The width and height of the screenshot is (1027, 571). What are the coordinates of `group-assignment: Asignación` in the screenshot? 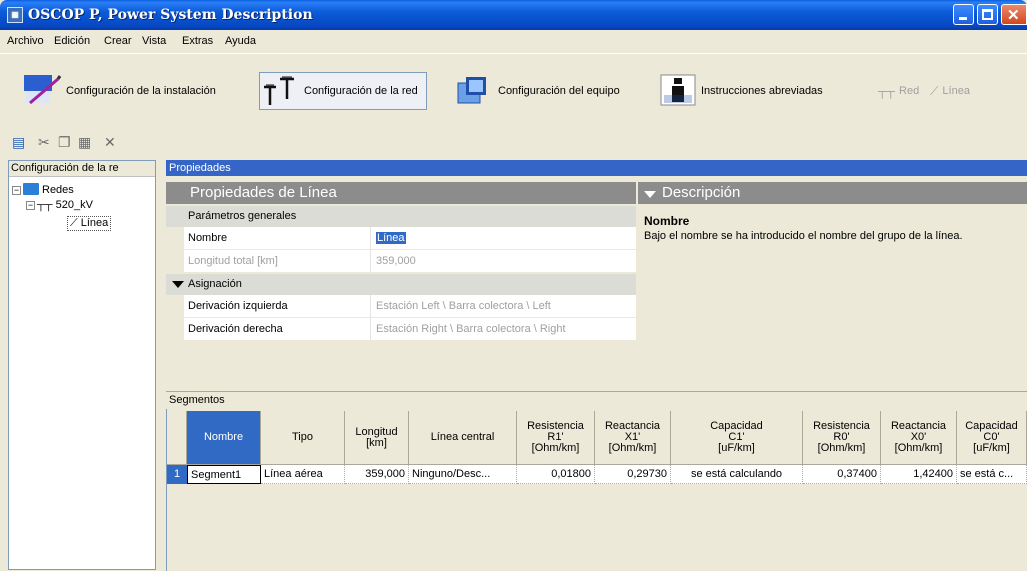 It's located at (401, 284).